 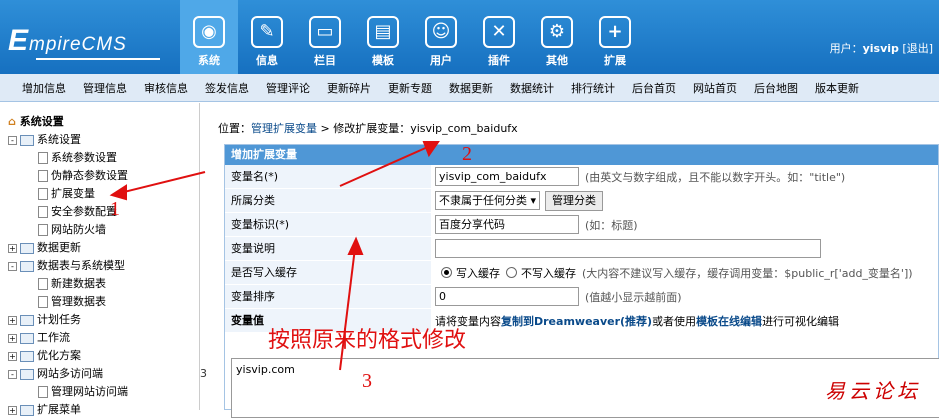 What do you see at coordinates (166, 88) in the screenshot?
I see `menubar-item: 审核信息` at bounding box center [166, 88].